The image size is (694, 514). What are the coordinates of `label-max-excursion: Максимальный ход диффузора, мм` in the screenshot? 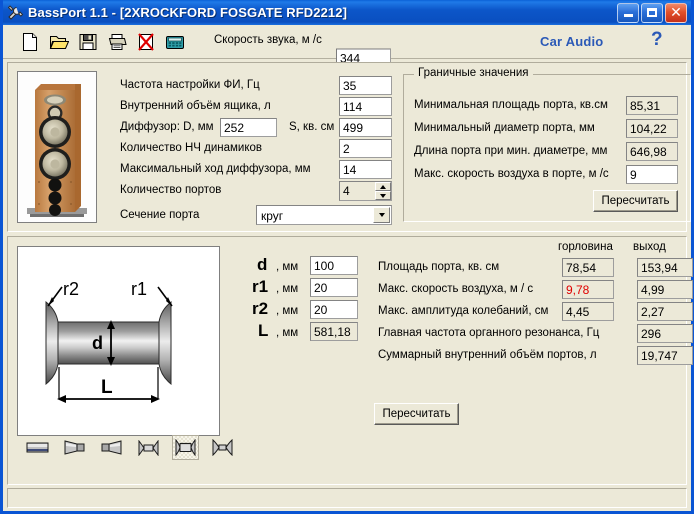 It's located at (215, 169).